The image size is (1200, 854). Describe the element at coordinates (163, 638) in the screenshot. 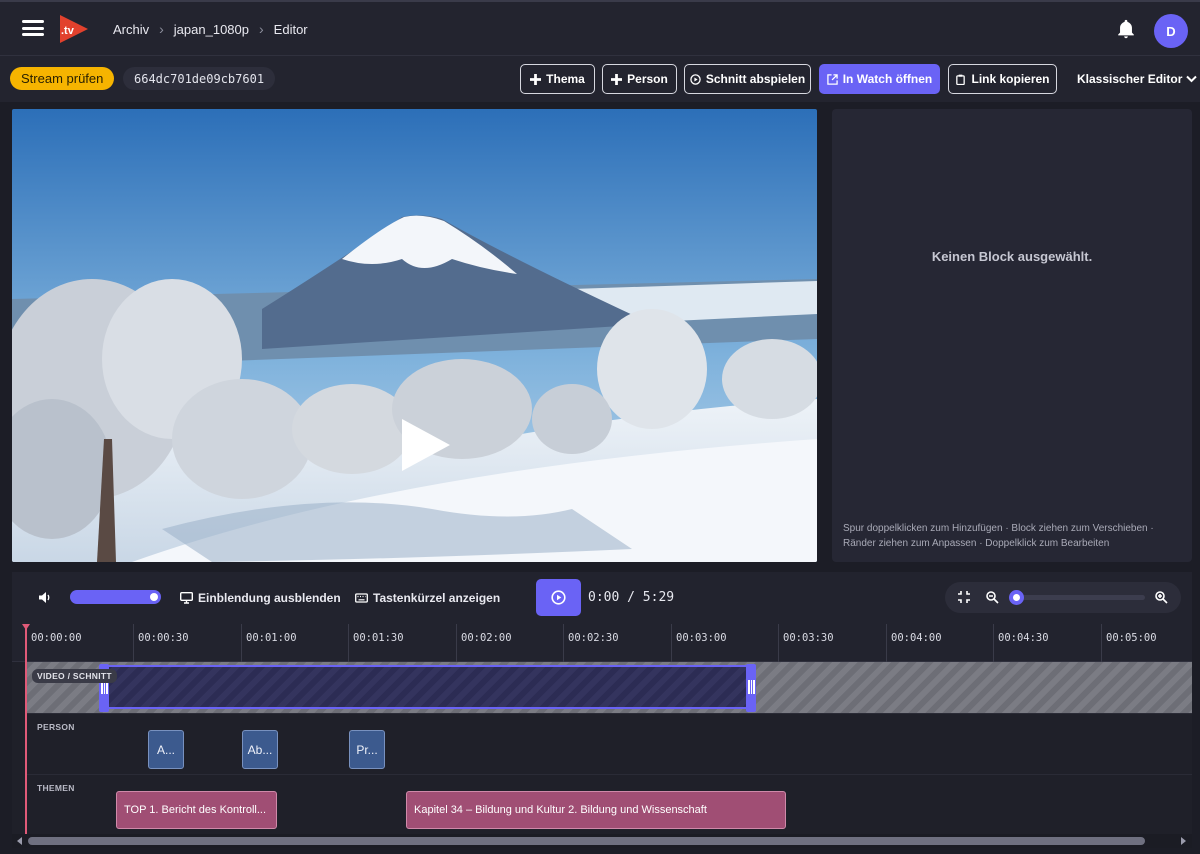

I see `tick-label: 00:00:30` at that location.